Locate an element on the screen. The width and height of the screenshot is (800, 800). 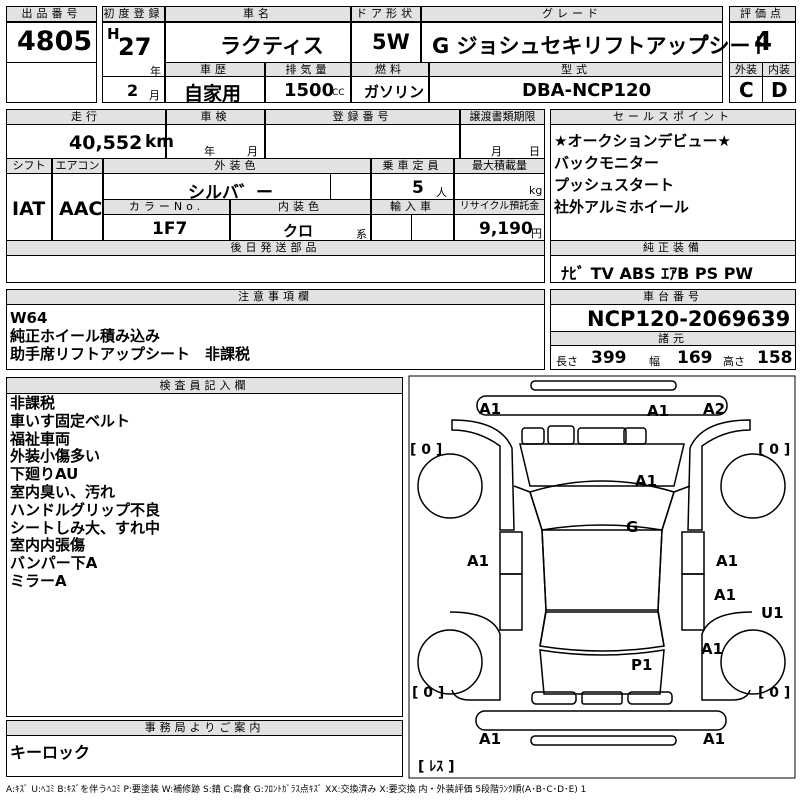
header-aircon: エアコン is located at coordinates (77, 166).